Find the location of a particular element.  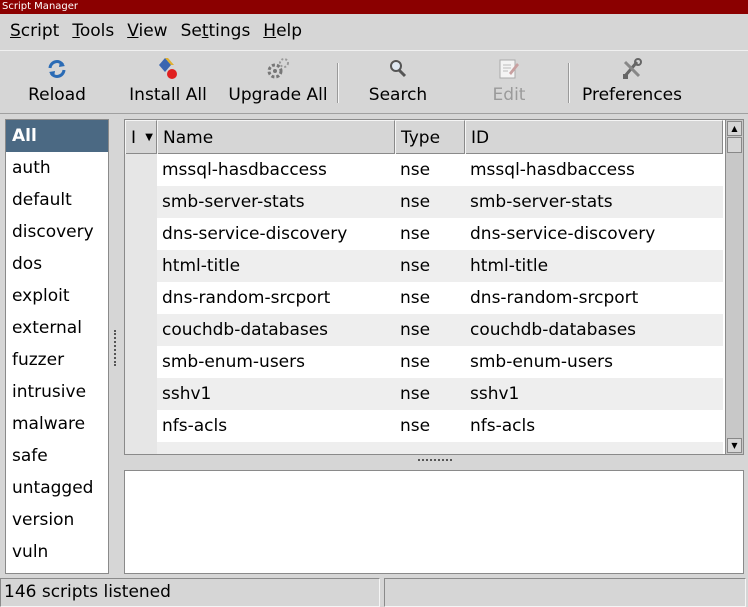

menu-view: View is located at coordinates (147, 31).